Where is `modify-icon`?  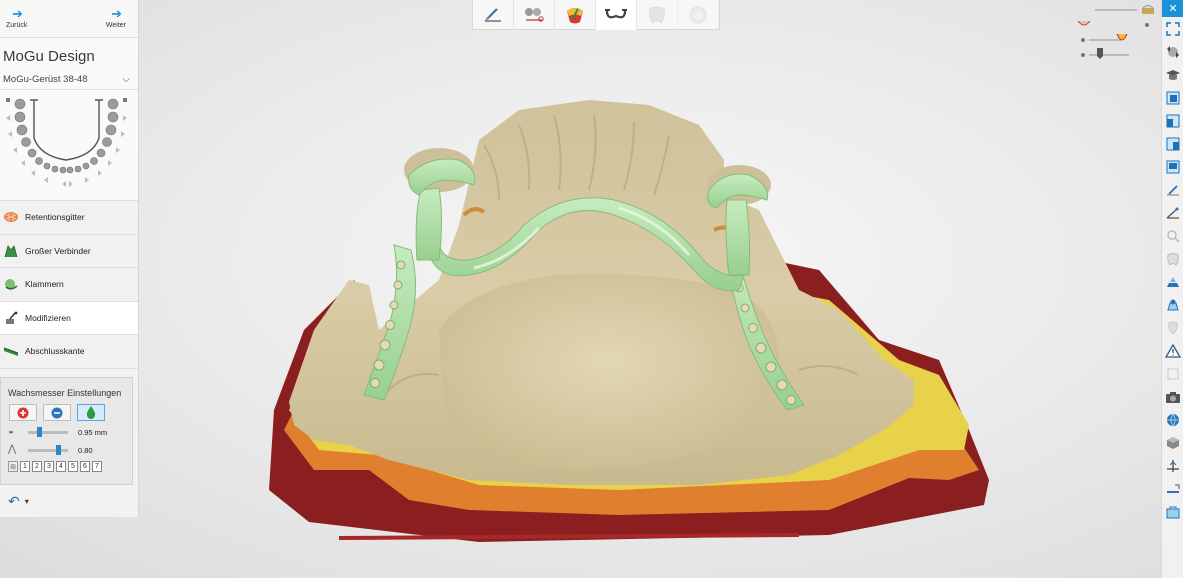
modify-icon is located at coordinates (12, 317).